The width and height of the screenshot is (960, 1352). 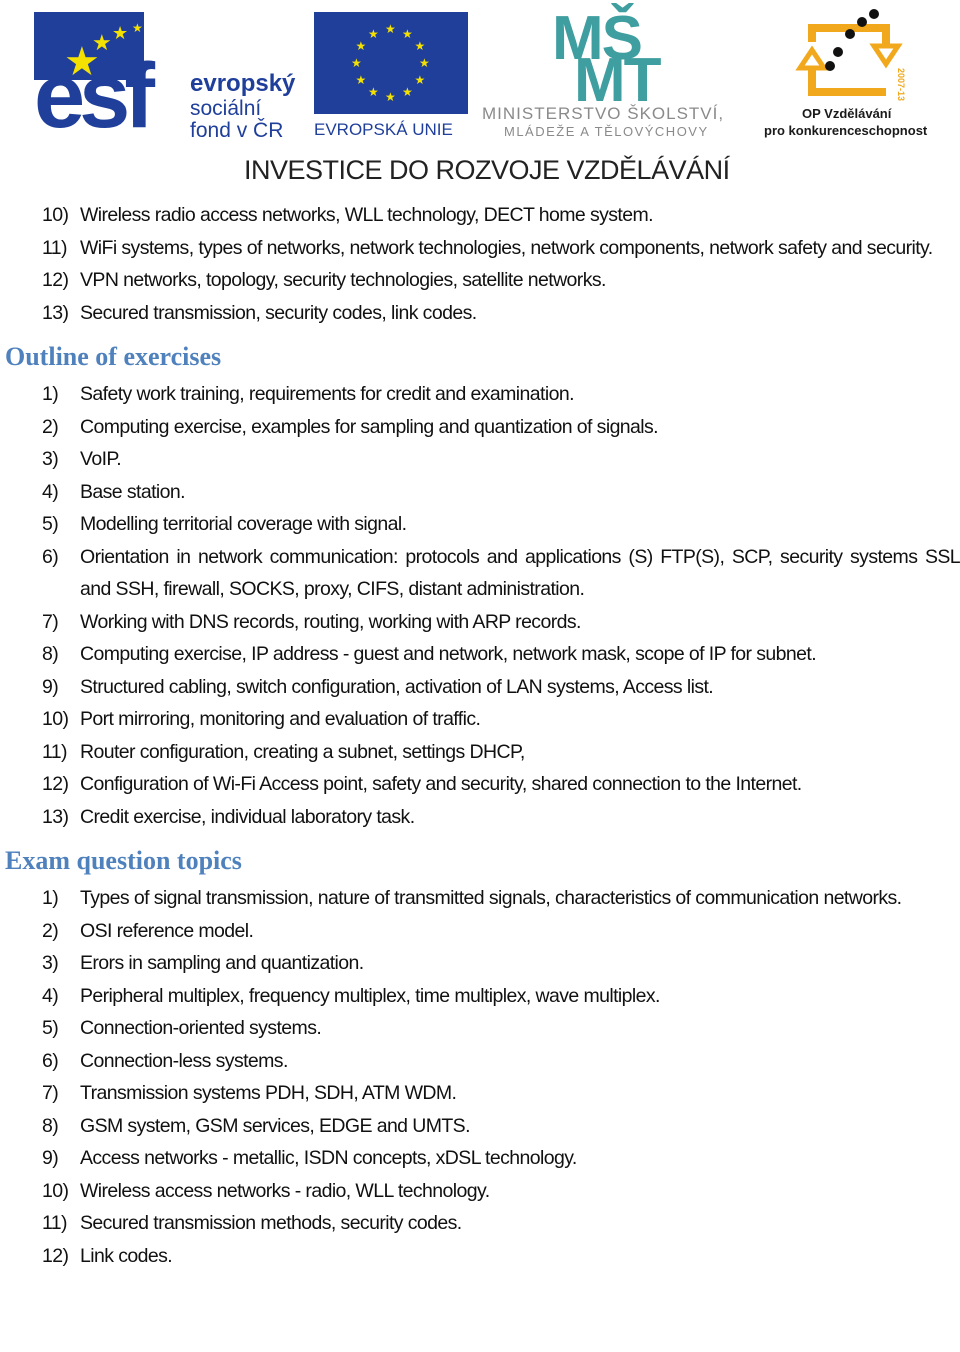 What do you see at coordinates (850, 55) in the screenshot?
I see `op-cycle-icon: 2007-13` at bounding box center [850, 55].